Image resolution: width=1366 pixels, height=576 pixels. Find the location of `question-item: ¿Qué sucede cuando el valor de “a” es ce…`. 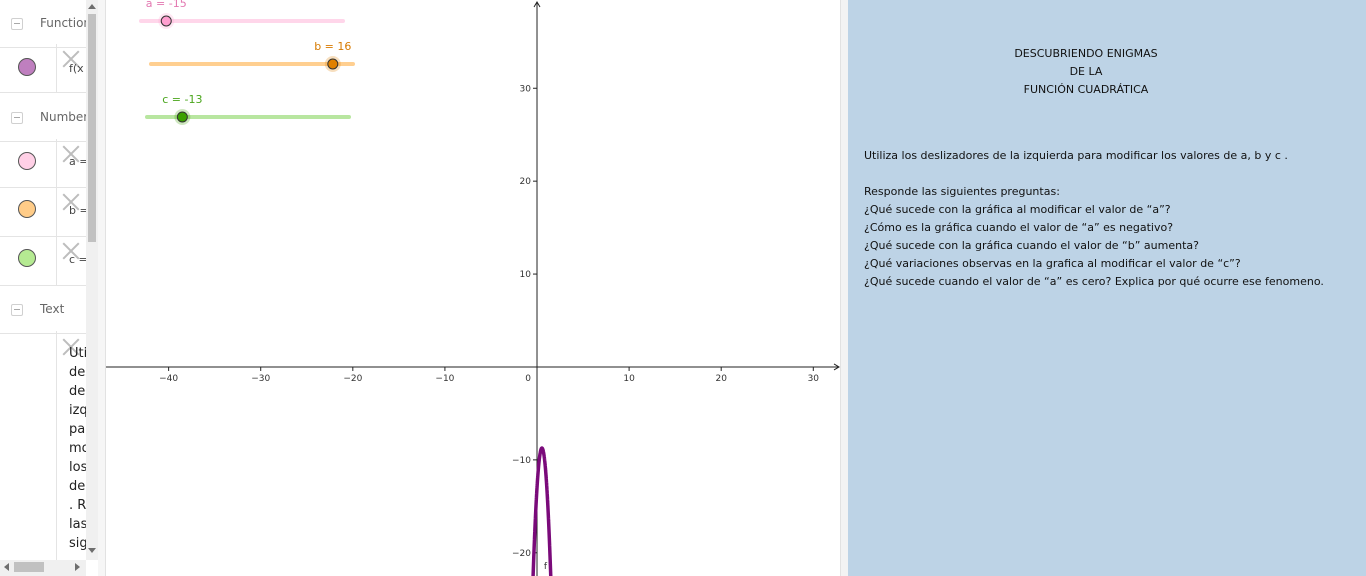

question-item: ¿Qué sucede cuando el valor de “a” es ce… is located at coordinates (1094, 281).